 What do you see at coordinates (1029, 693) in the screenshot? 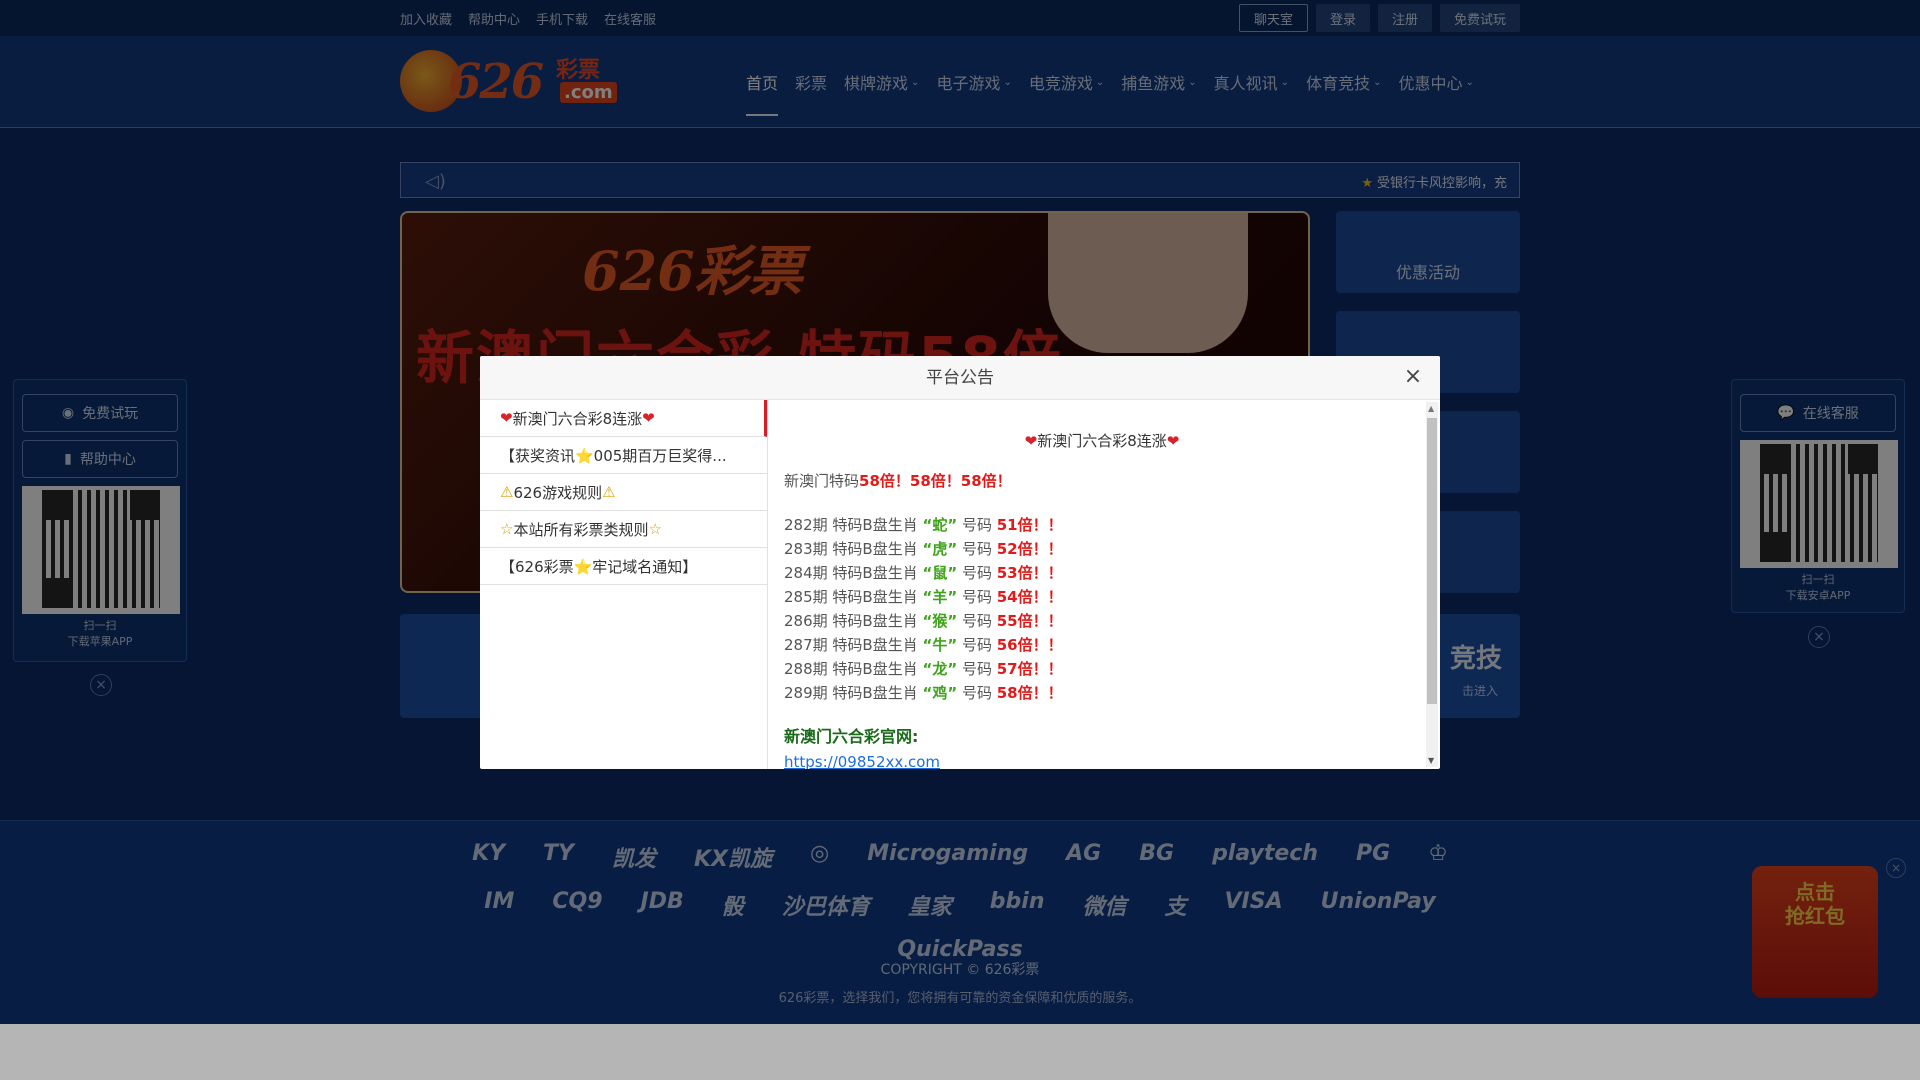
I see `row-multiplier: 58倍！！` at bounding box center [1029, 693].